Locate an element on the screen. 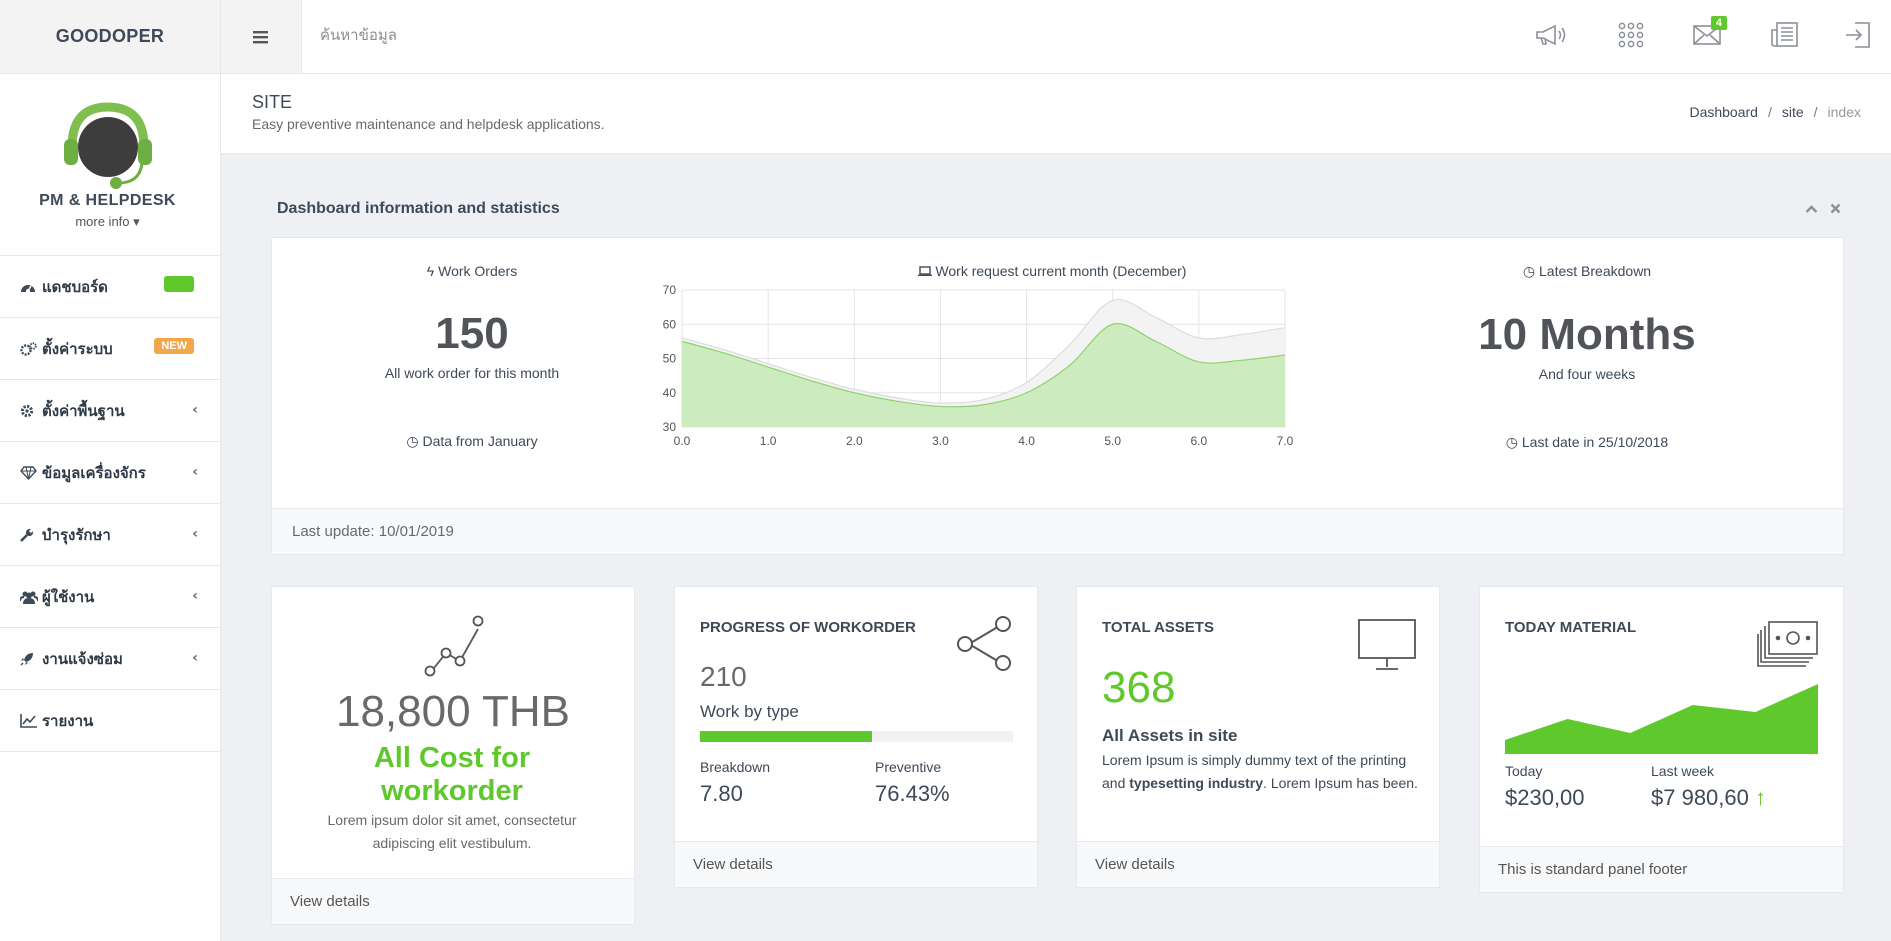  close-icon is located at coordinates (1835, 209).